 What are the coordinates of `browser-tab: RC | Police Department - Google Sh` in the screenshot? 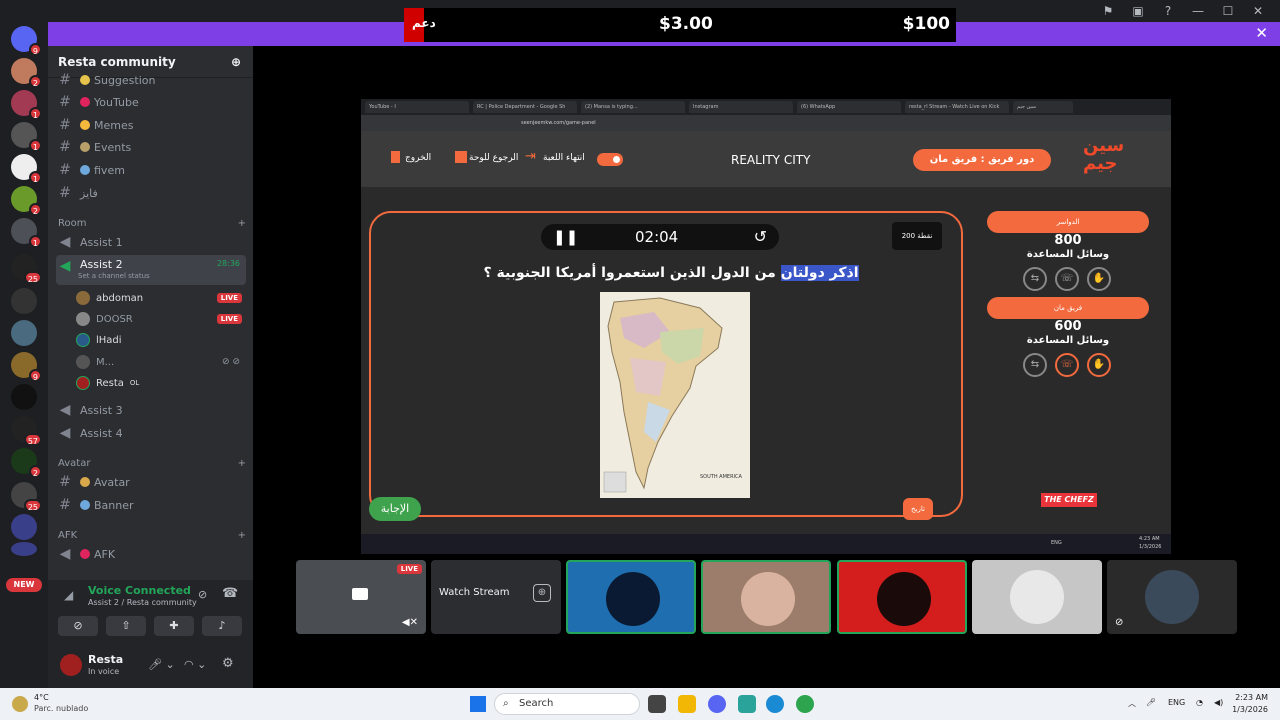 It's located at (525, 107).